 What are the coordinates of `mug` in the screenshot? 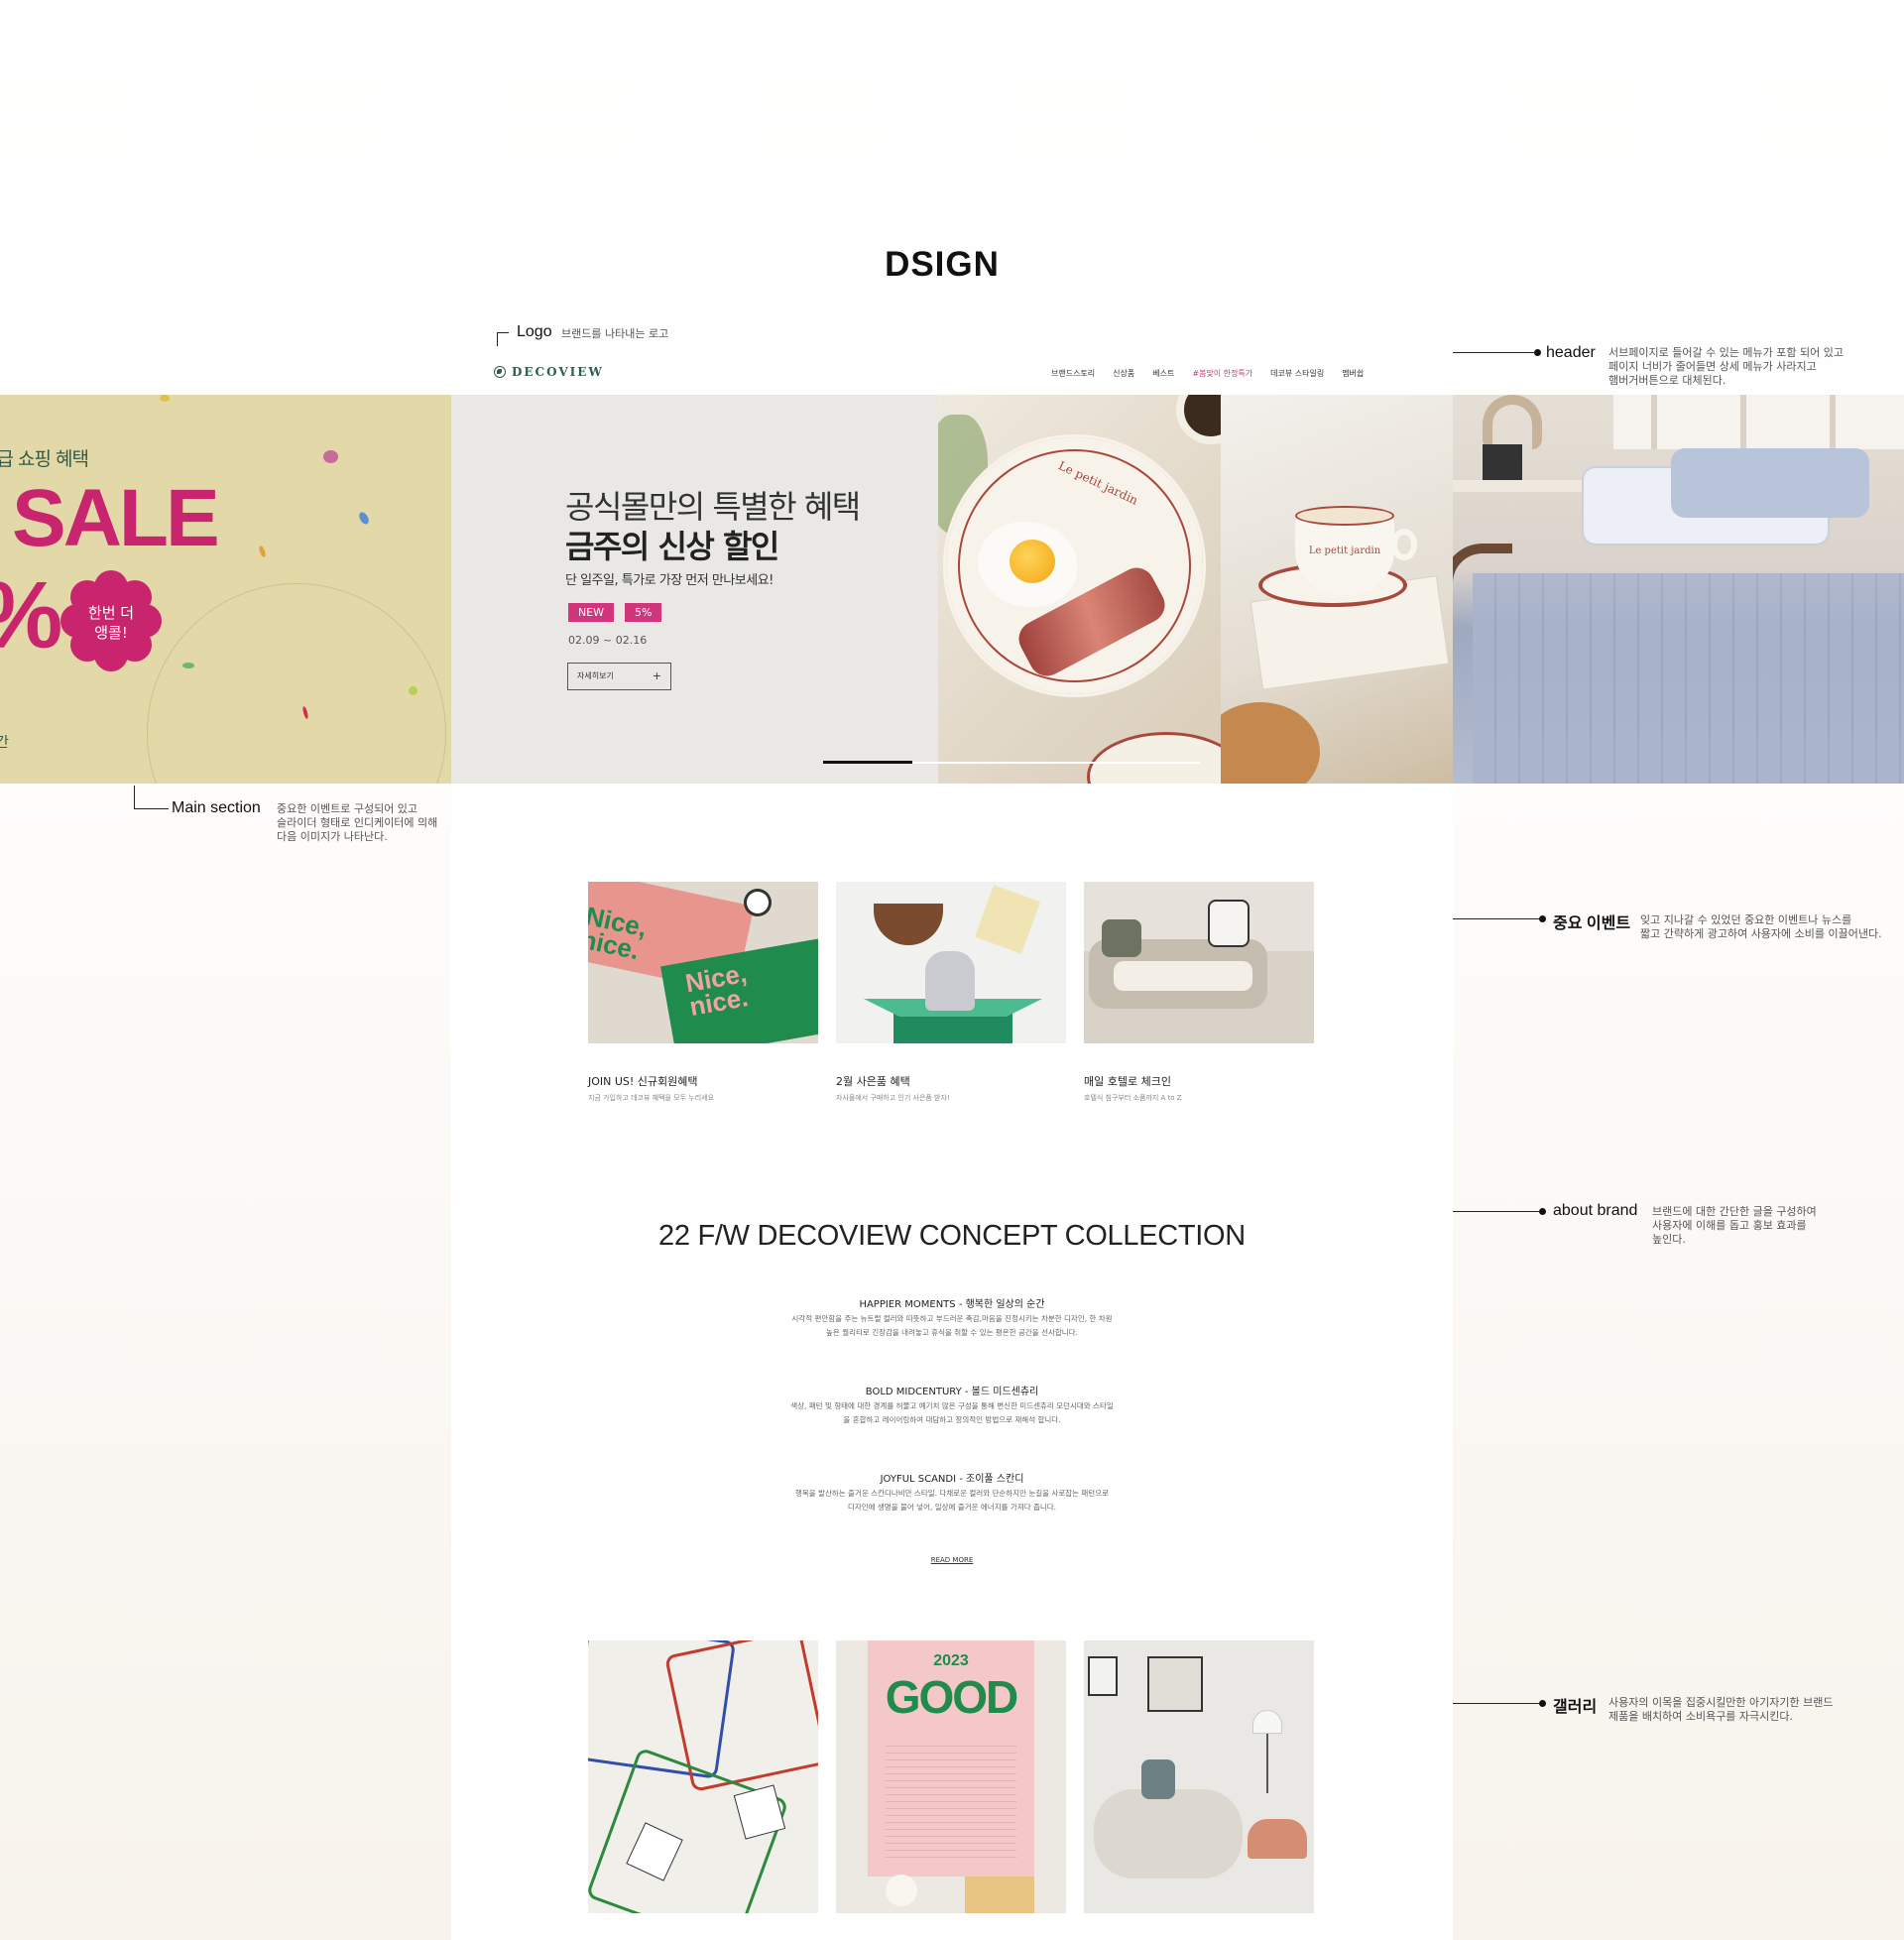 It's located at (758, 902).